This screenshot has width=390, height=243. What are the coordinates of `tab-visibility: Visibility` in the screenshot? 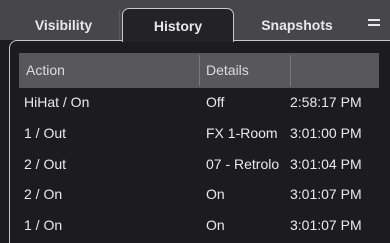 It's located at (64, 25).